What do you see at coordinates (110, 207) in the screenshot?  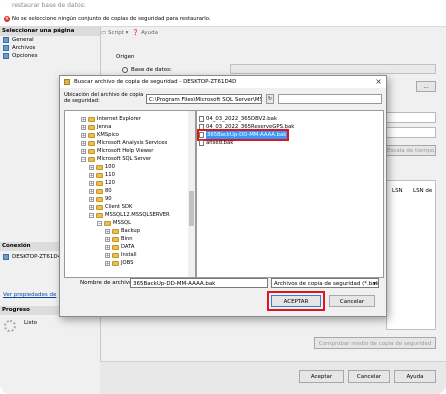 I see `tree-item: + Client SDK` at bounding box center [110, 207].